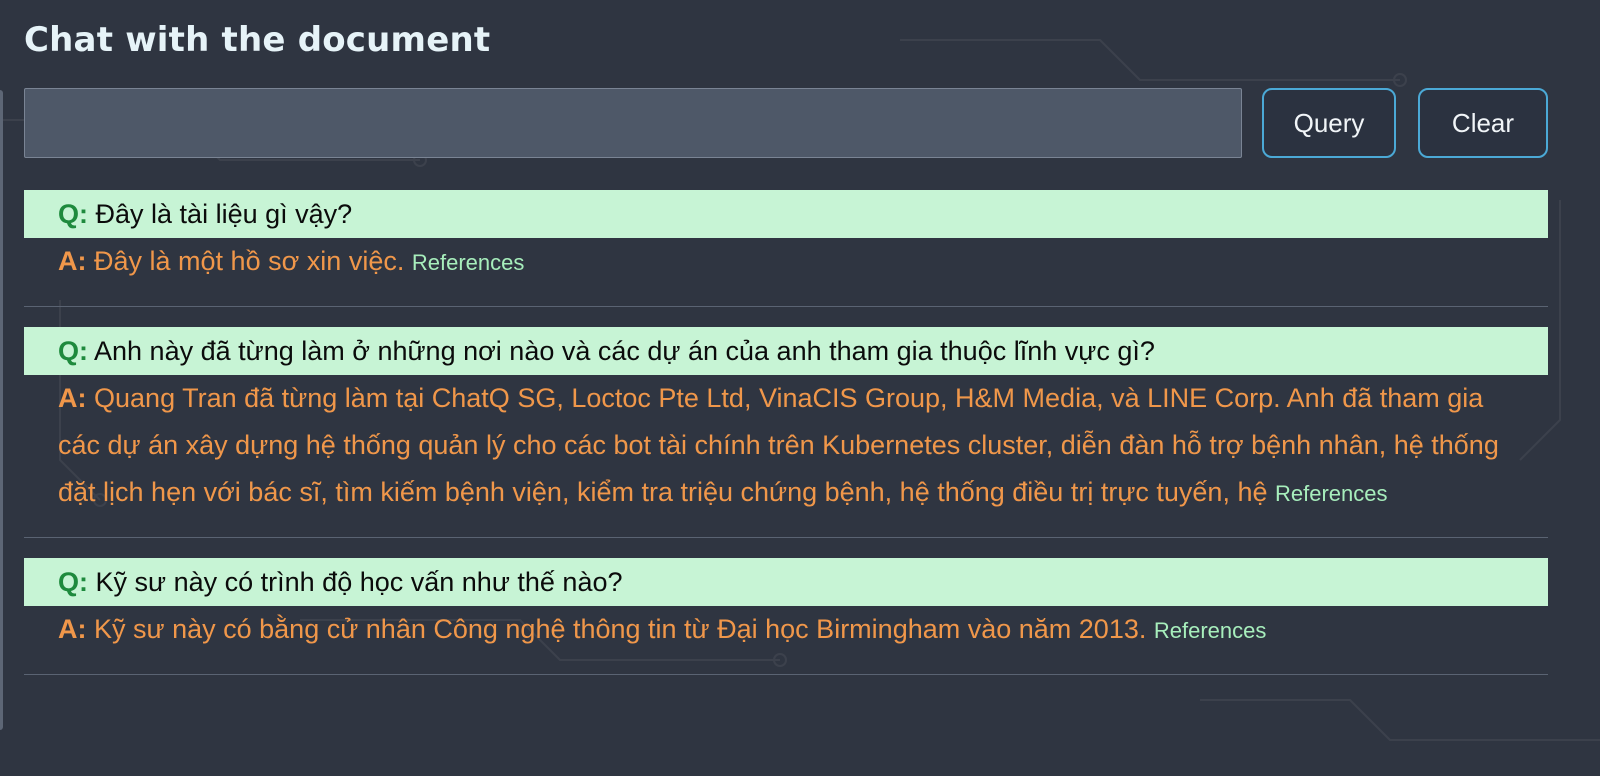 Image resolution: width=1600 pixels, height=776 pixels. Describe the element at coordinates (224, 214) in the screenshot. I see `question-text: Đây là tài liệu gì vậy?` at that location.